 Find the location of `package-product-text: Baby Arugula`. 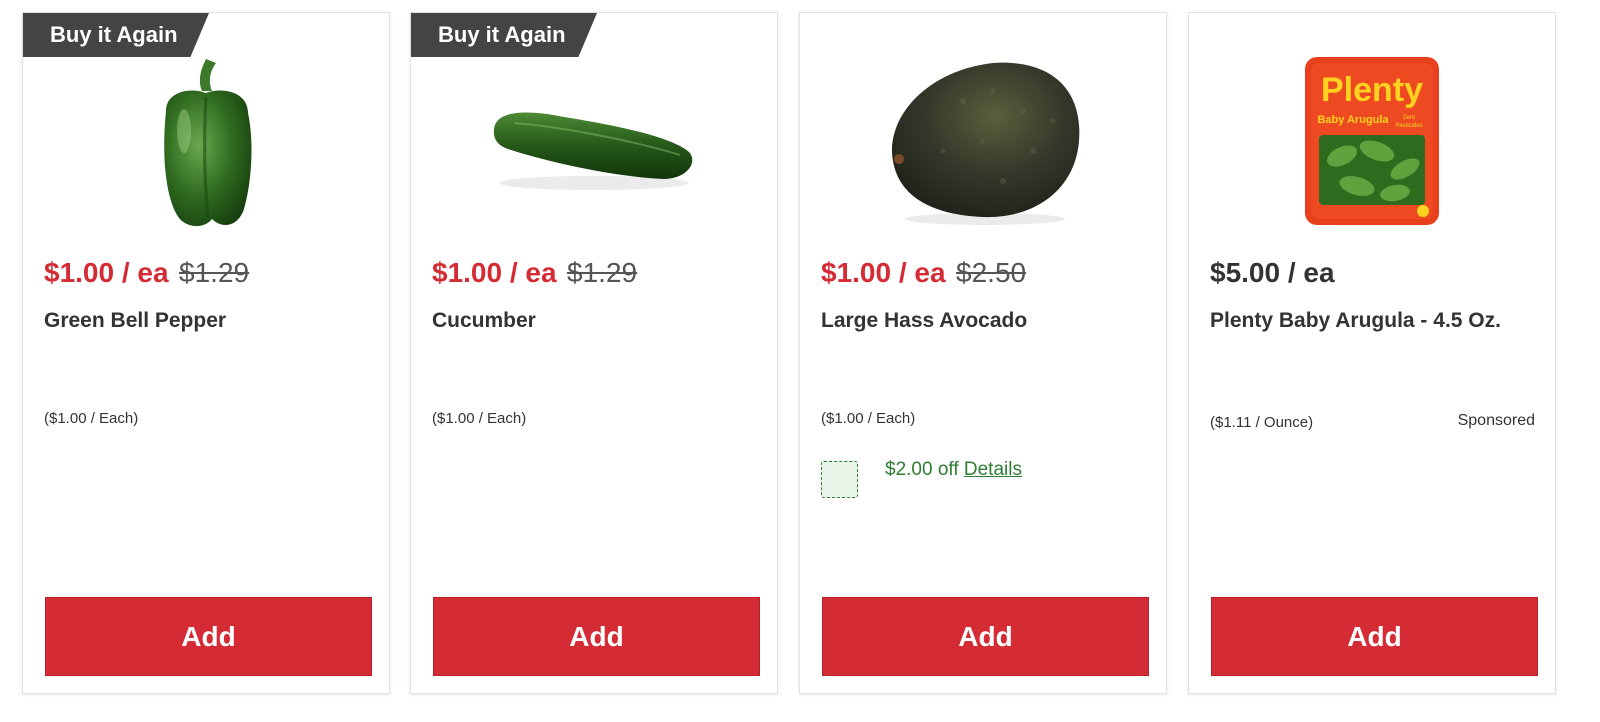

package-product-text: Baby Arugula is located at coordinates (1353, 120).